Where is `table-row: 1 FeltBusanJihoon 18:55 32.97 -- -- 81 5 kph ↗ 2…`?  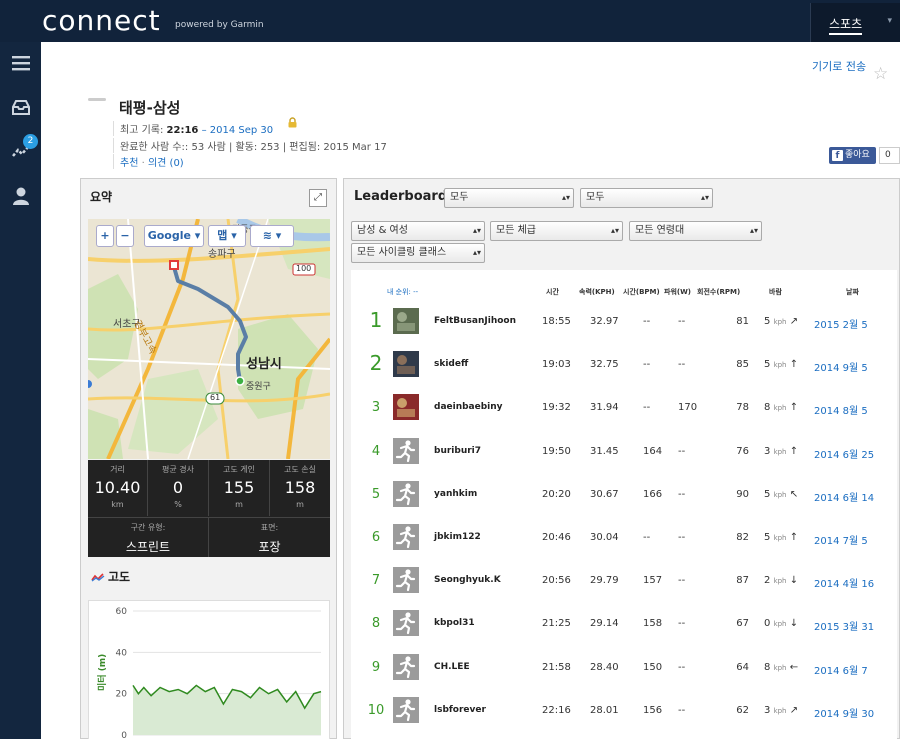 table-row: 1 FeltBusanJihoon 18:55 32.97 -- -- 81 5 kph ↗ 2… is located at coordinates (624, 327).